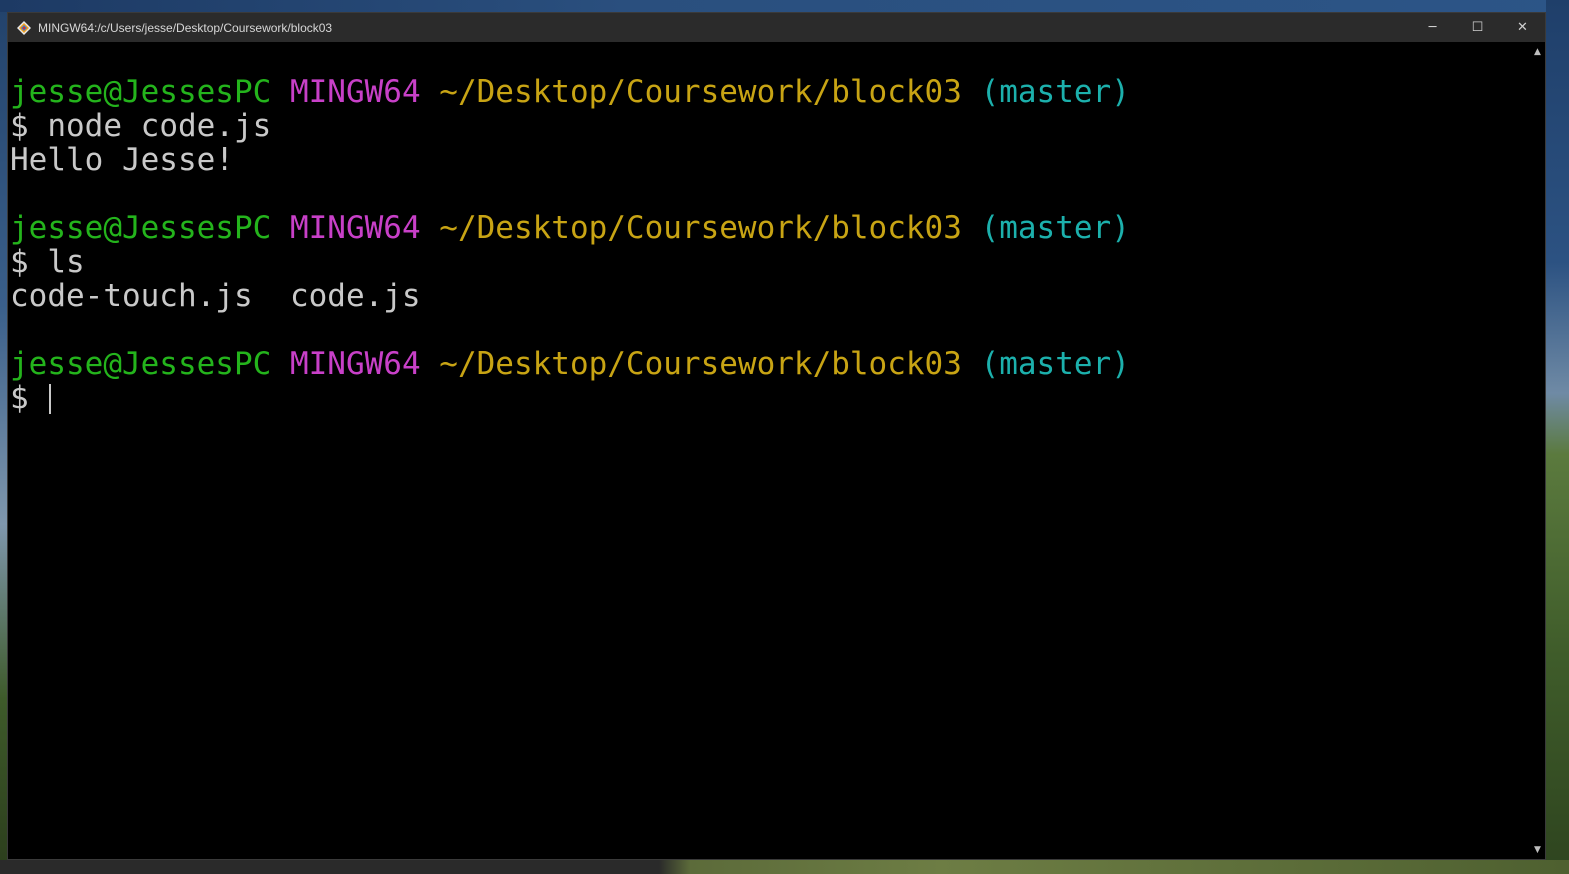 The width and height of the screenshot is (1569, 874). What do you see at coordinates (122, 160) in the screenshot?
I see `output-line: Hello Jesse!` at bounding box center [122, 160].